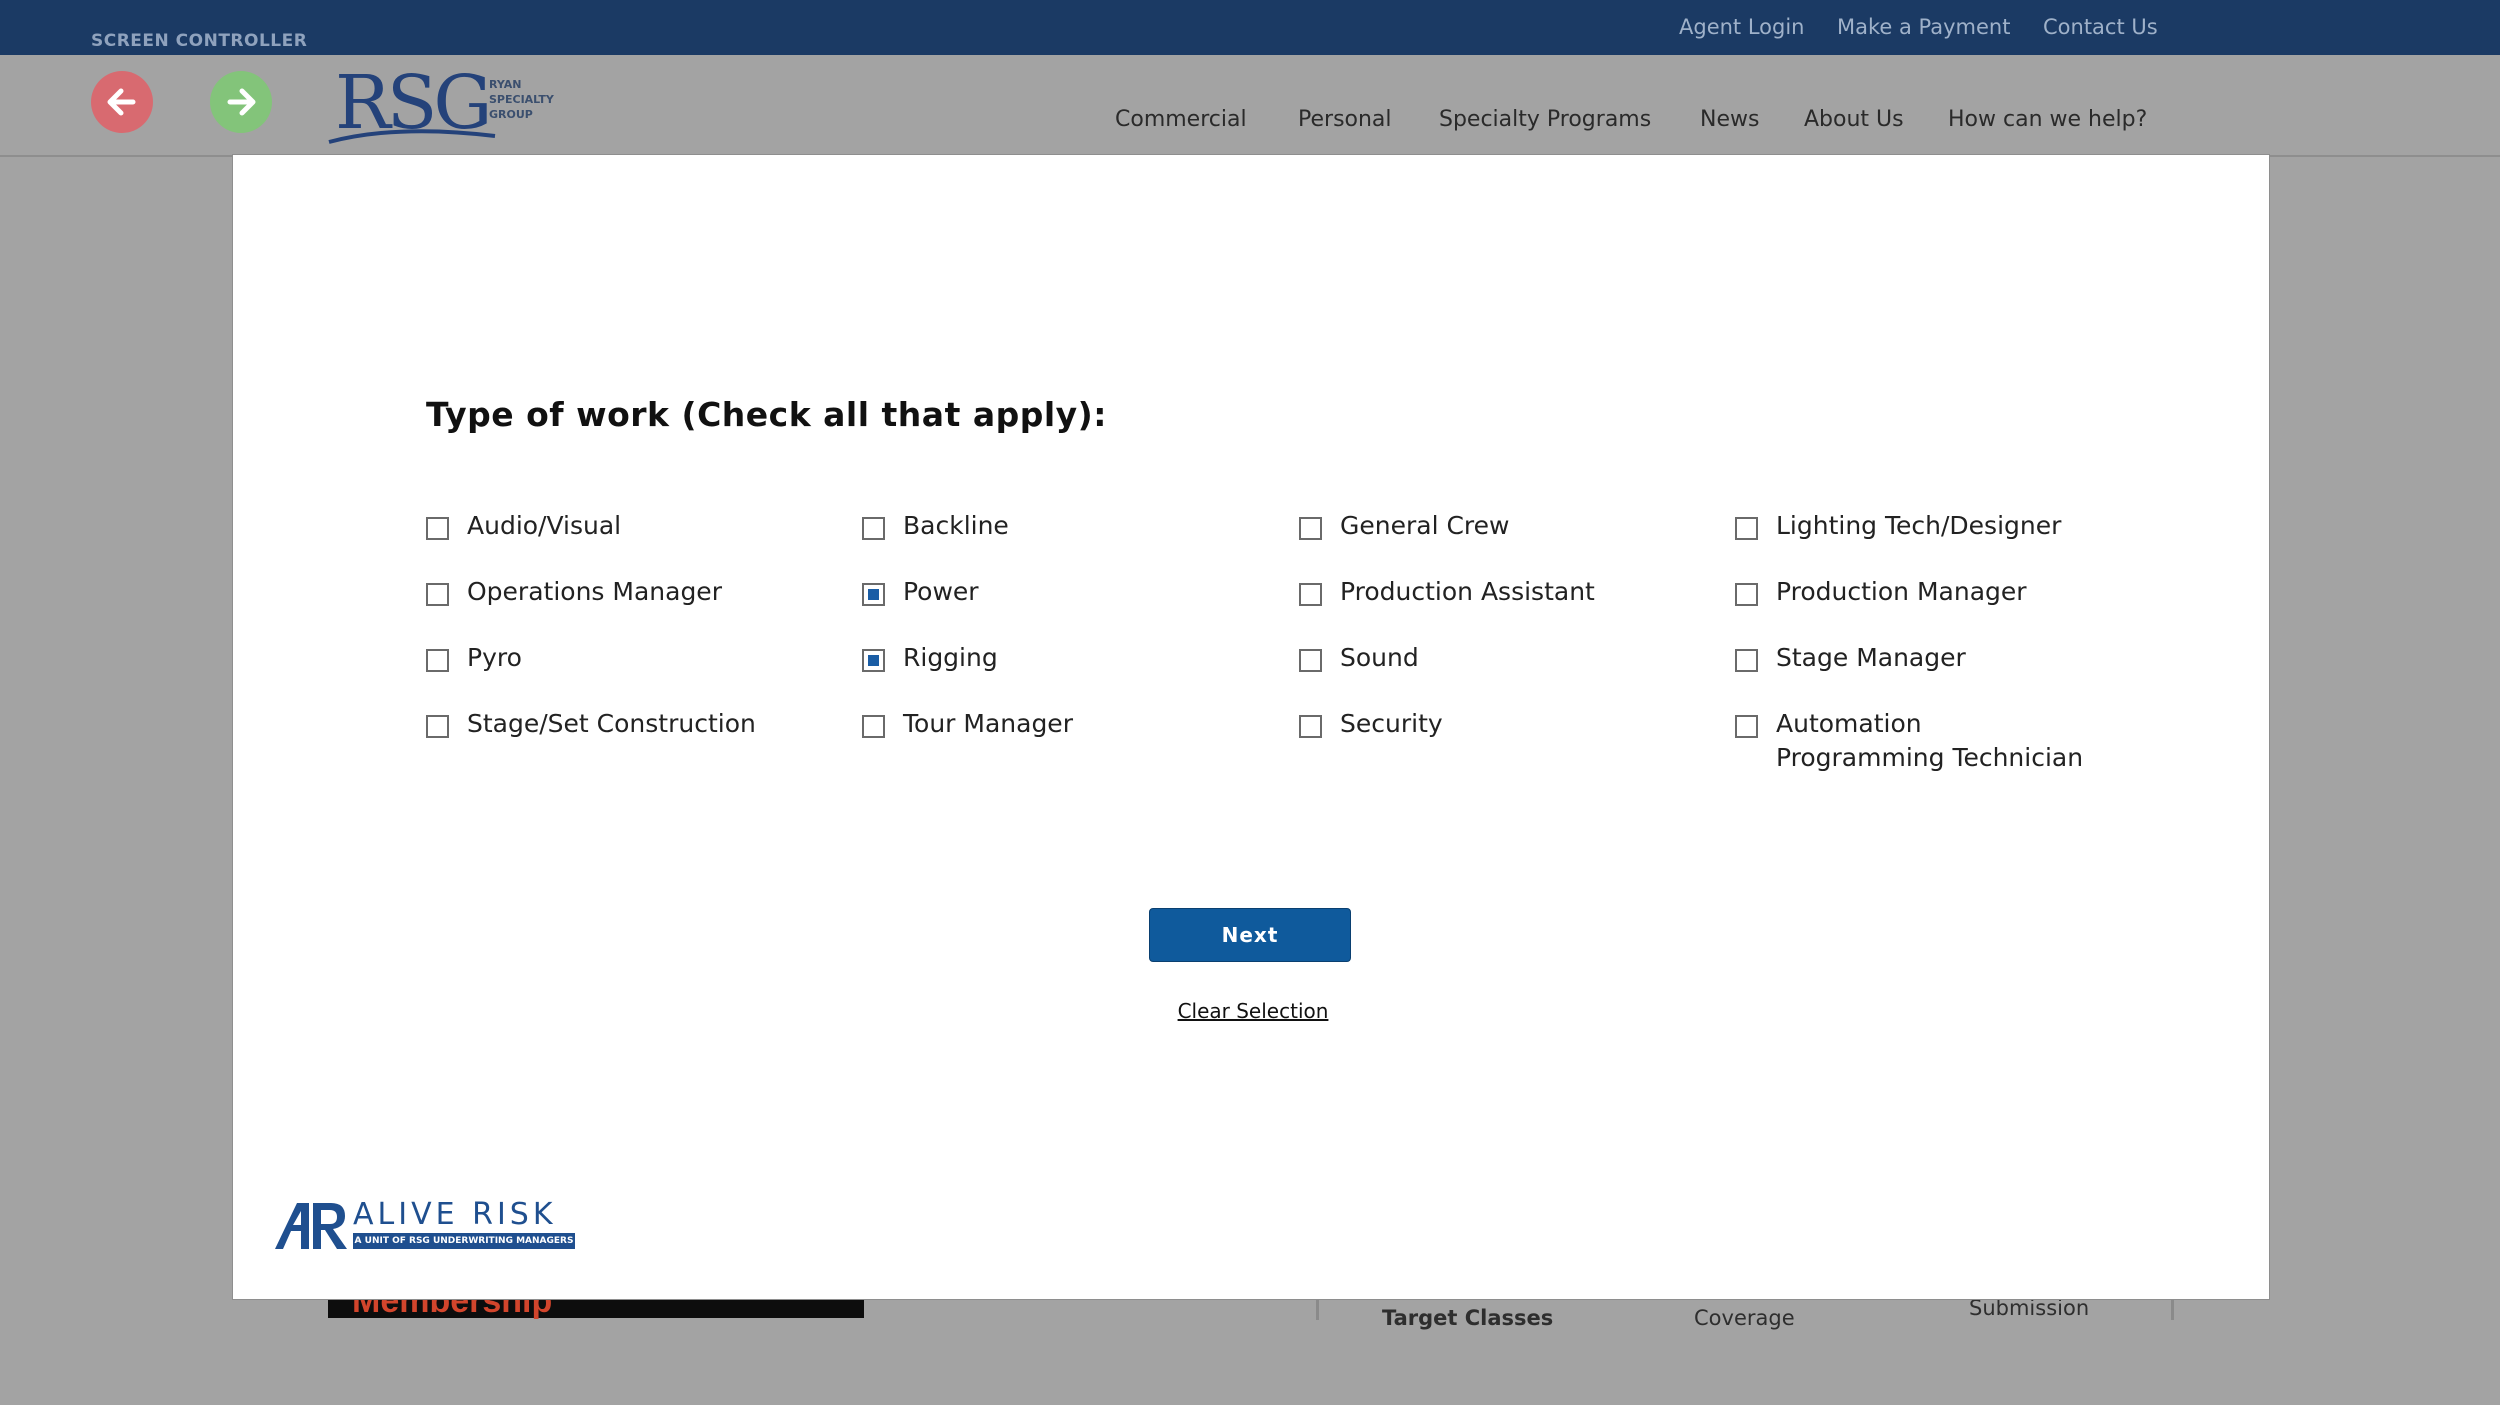 This screenshot has height=1405, width=2500. What do you see at coordinates (1901, 591) in the screenshot?
I see `option-label: Production Manager` at bounding box center [1901, 591].